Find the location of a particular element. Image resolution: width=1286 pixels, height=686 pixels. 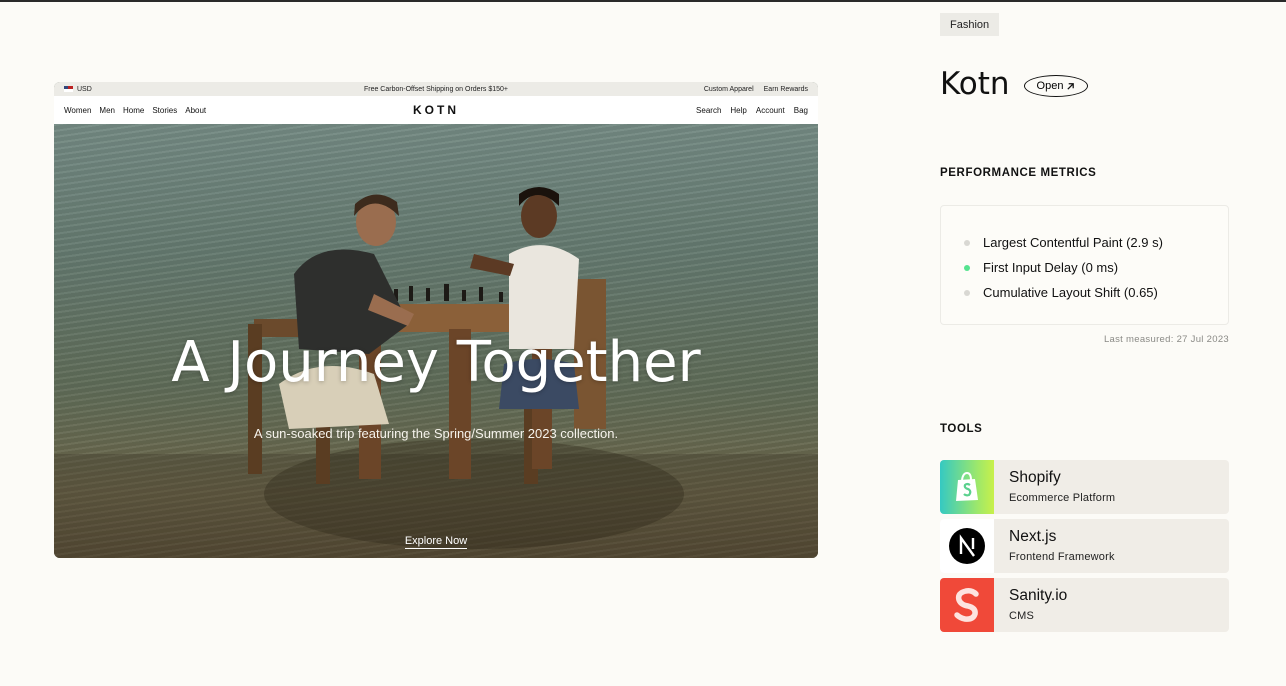

tool-sanity: Sanity.io CMS is located at coordinates (1084, 605).